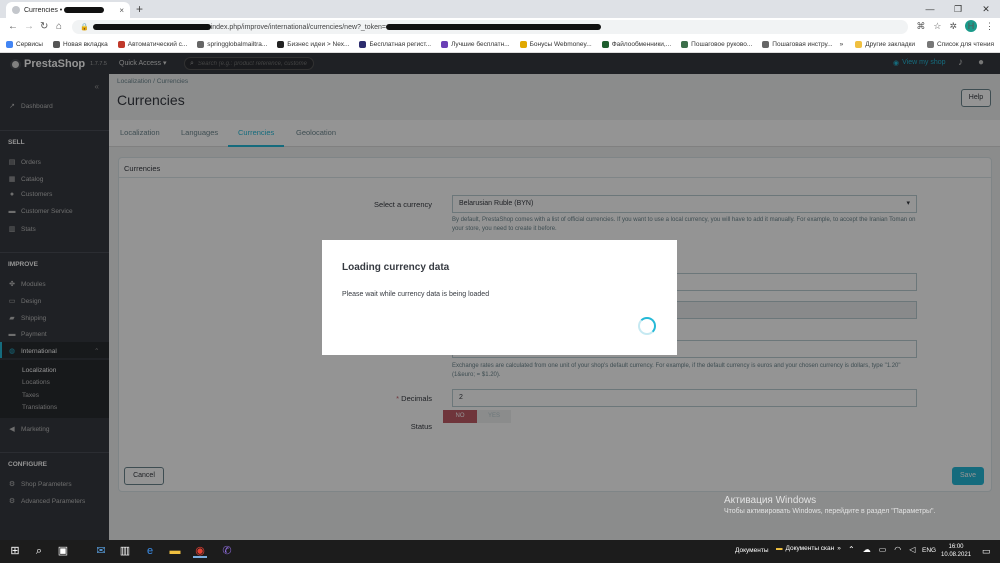 The height and width of the screenshot is (563, 1000). Describe the element at coordinates (912, 549) in the screenshot. I see `volume-icon: ◁` at that location.